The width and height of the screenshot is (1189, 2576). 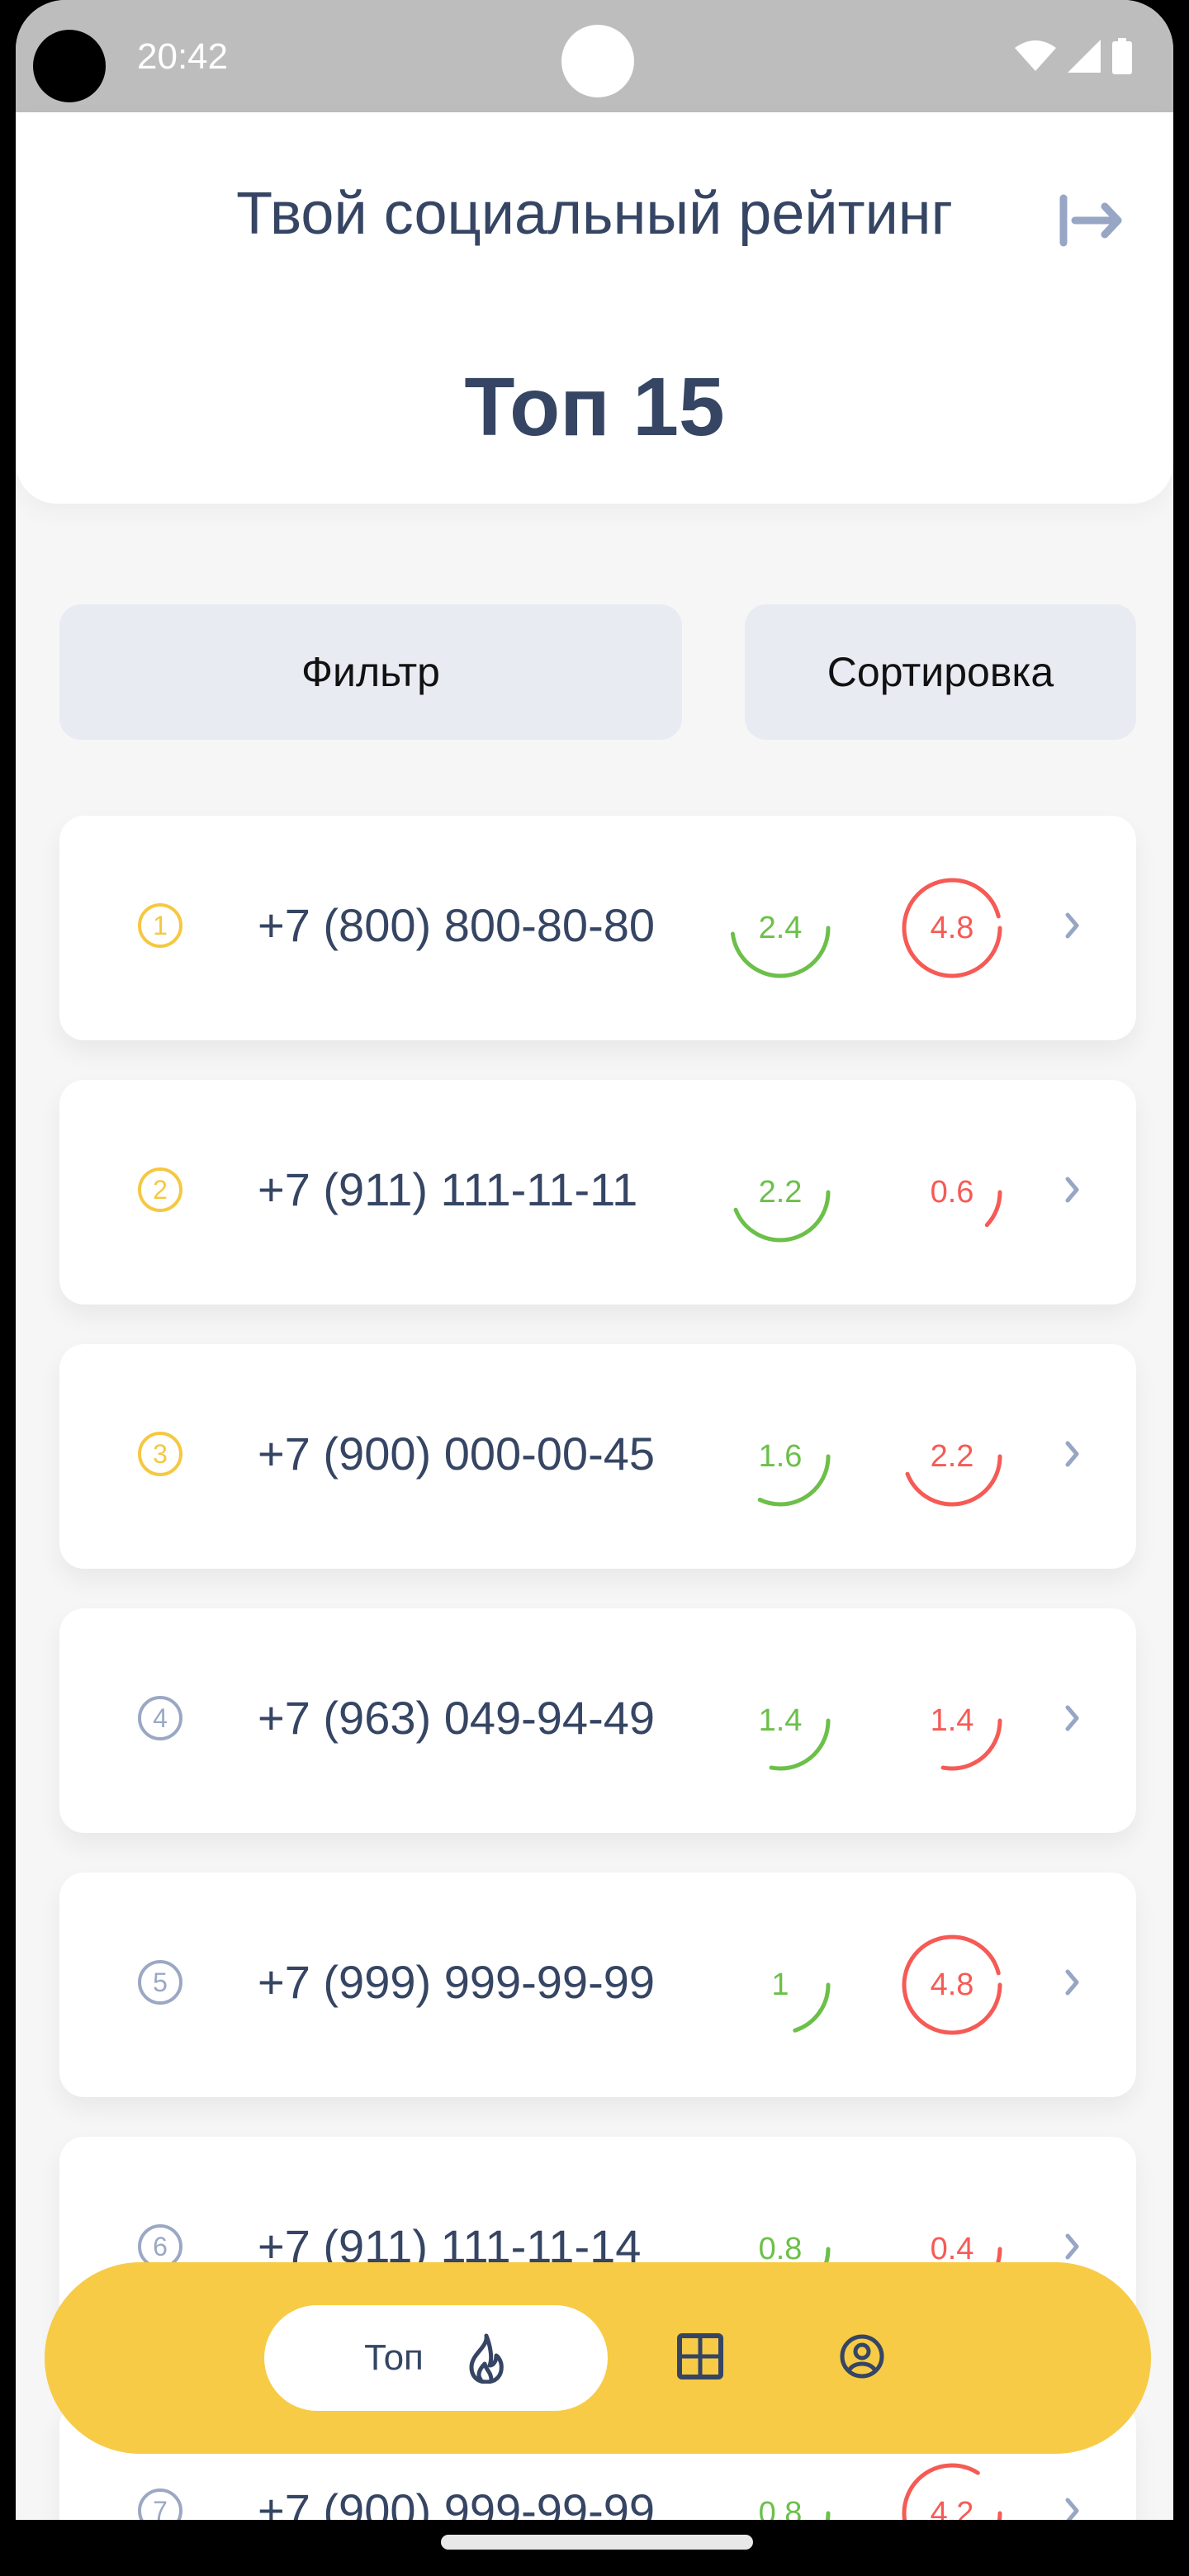 What do you see at coordinates (1035, 55) in the screenshot?
I see `wifi-icon` at bounding box center [1035, 55].